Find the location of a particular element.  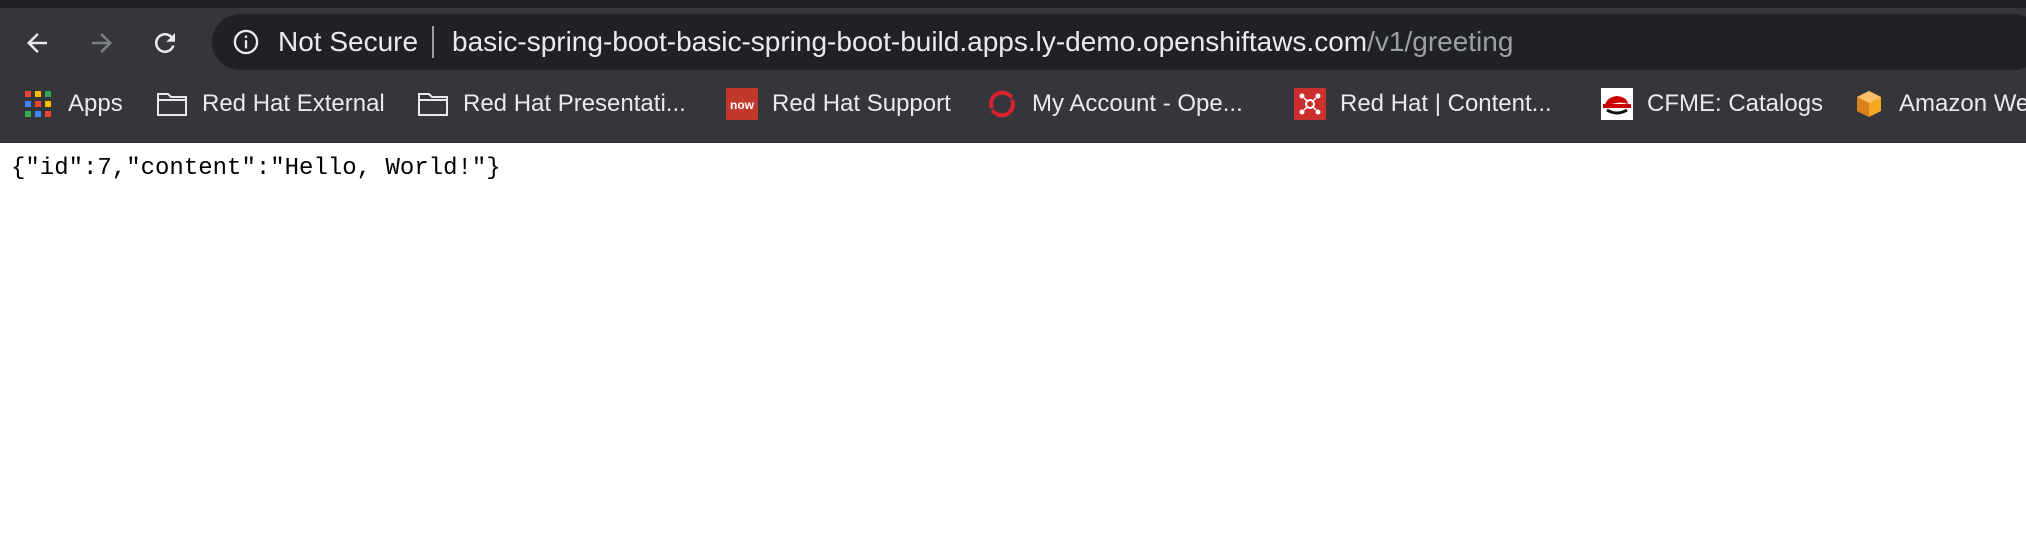

arrow-left-icon is located at coordinates (37, 43).